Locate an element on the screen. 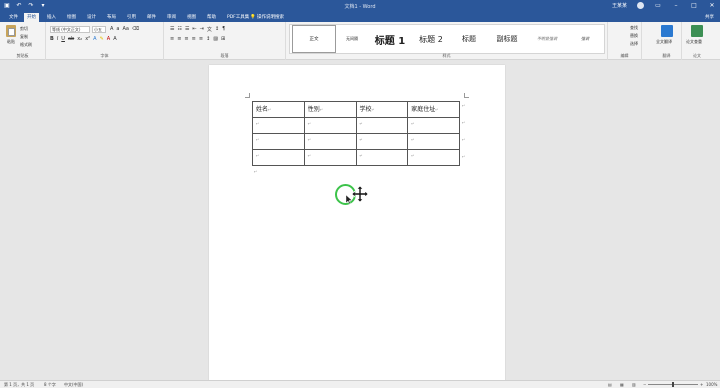 The height and width of the screenshot is (388, 720). style-emphasis: 强调 is located at coordinates (585, 39).